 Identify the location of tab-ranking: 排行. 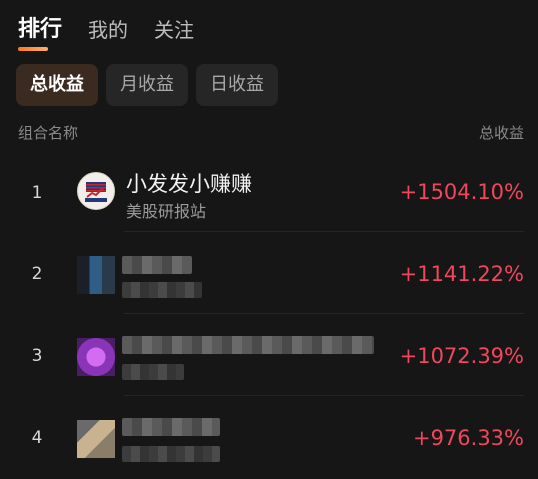
(40, 31).